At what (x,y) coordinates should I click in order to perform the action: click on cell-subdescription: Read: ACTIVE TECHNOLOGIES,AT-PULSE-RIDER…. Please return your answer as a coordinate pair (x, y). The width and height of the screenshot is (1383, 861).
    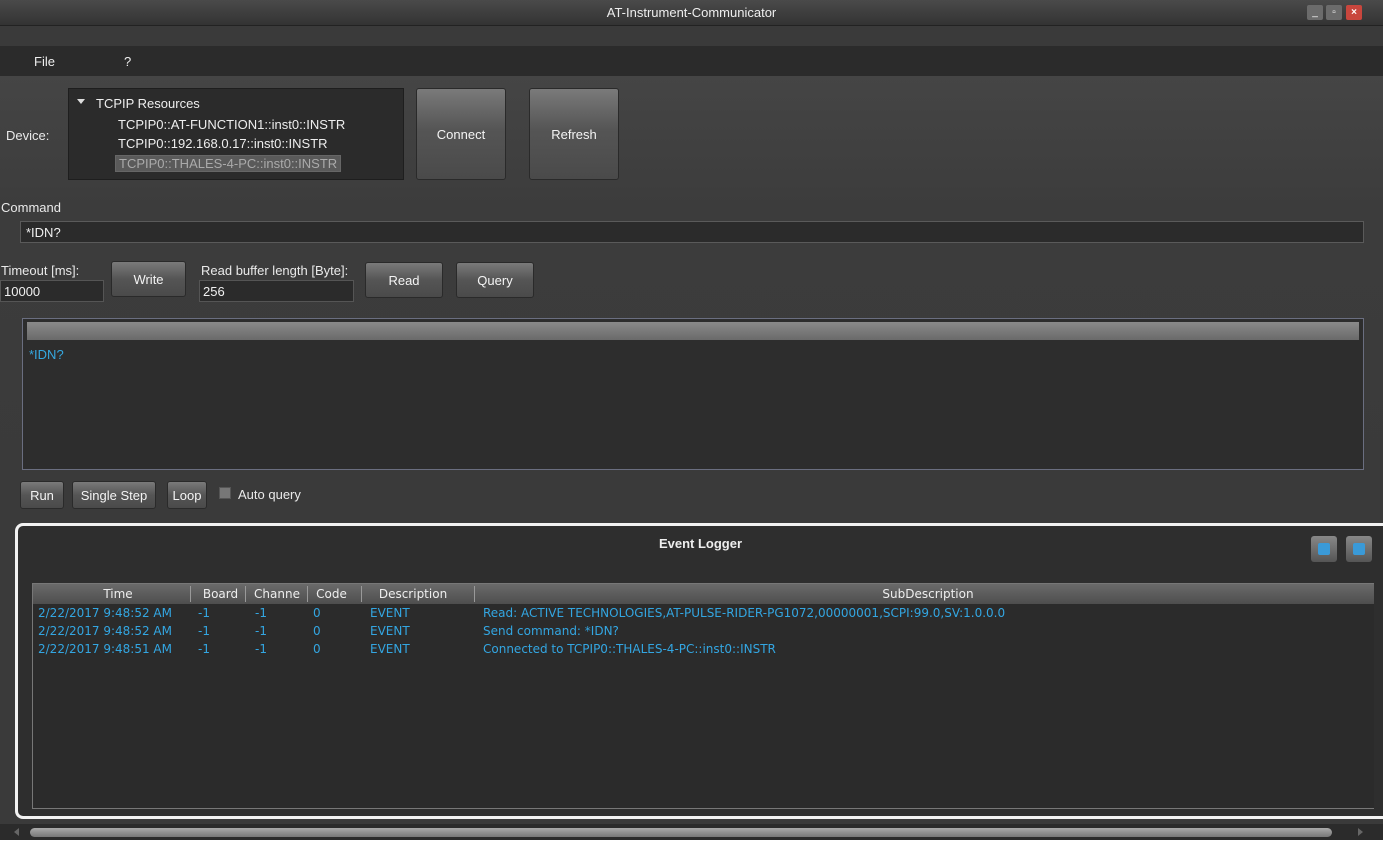
    Looking at the image, I should click on (744, 613).